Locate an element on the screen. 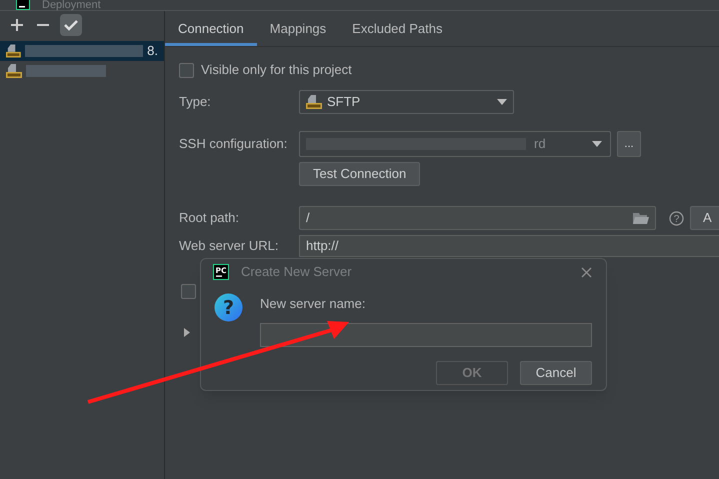 This screenshot has height=479, width=719. apply-button is located at coordinates (71, 25).